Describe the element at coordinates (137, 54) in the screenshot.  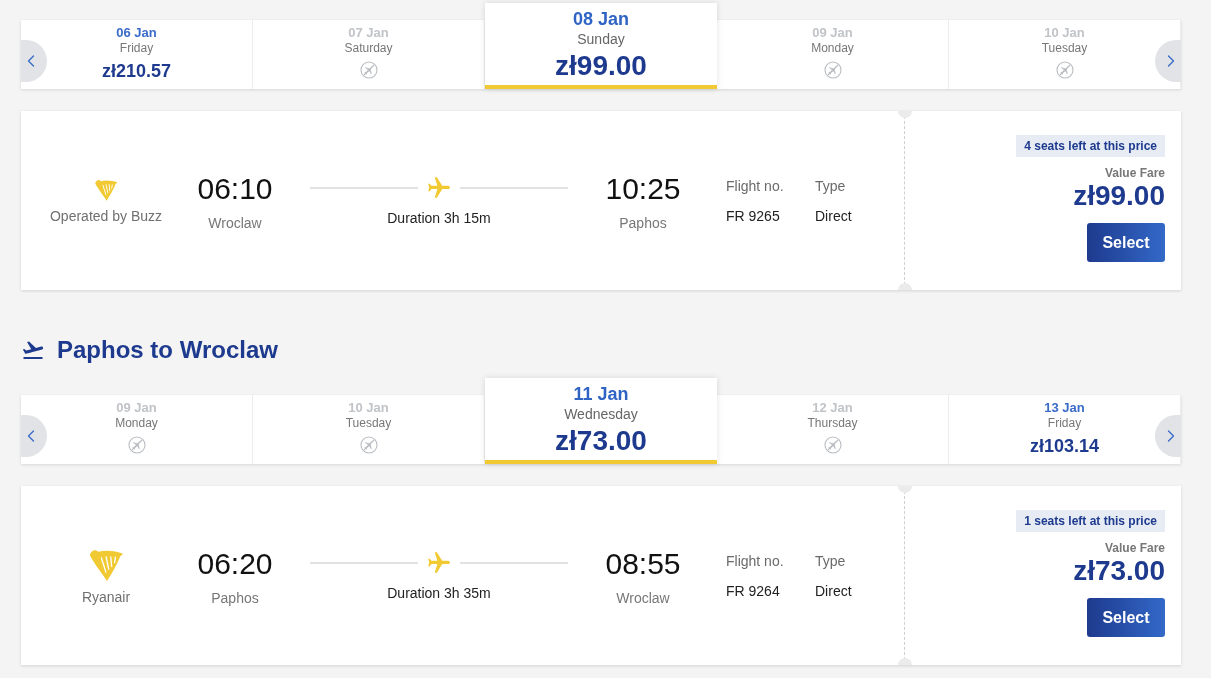
I see `date-tab: 06 Jan Friday zł210.57` at that location.